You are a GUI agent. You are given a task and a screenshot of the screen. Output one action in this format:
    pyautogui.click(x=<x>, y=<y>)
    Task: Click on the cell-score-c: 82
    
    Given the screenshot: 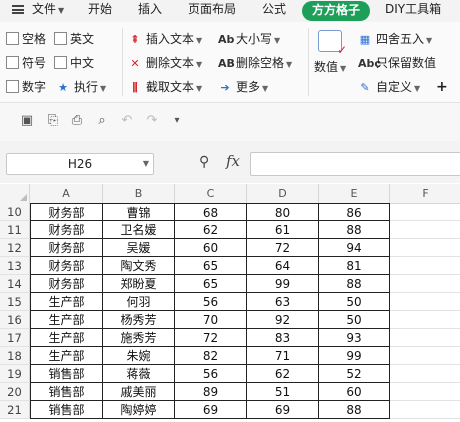 What is the action you would take?
    pyautogui.click(x=211, y=356)
    